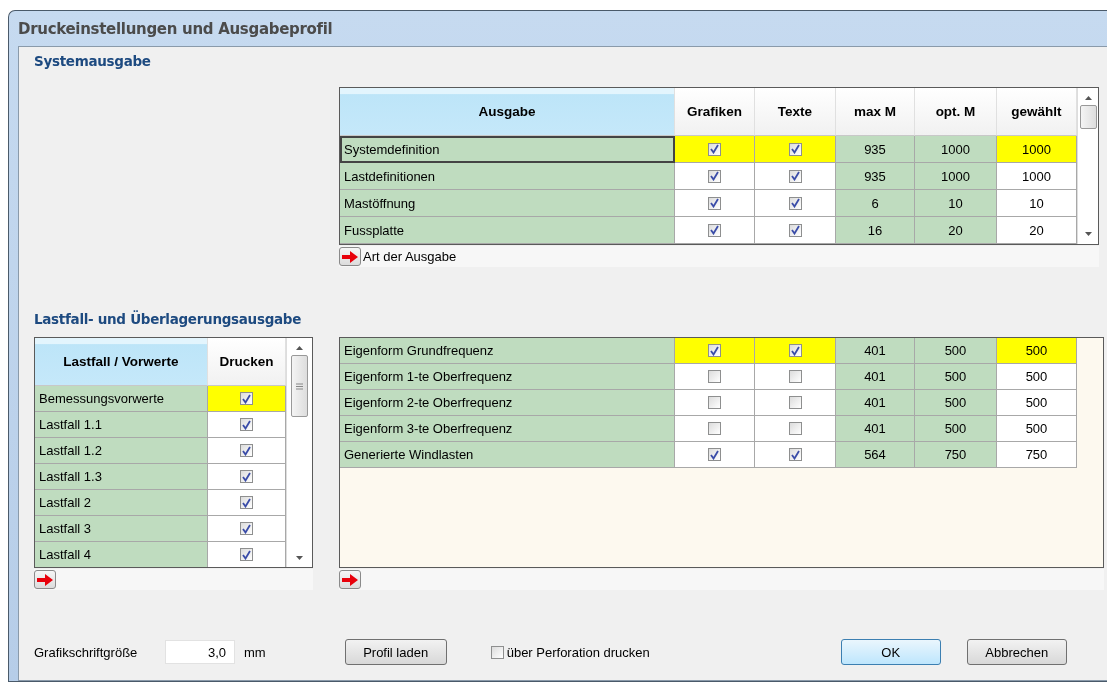  What do you see at coordinates (875, 203) in the screenshot?
I see `max-m-cell: 6` at bounding box center [875, 203].